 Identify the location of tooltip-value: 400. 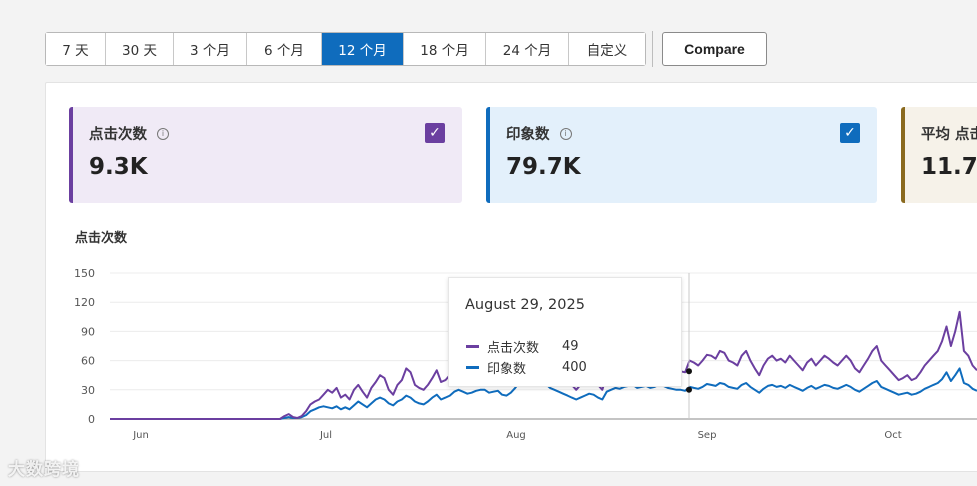
(574, 367).